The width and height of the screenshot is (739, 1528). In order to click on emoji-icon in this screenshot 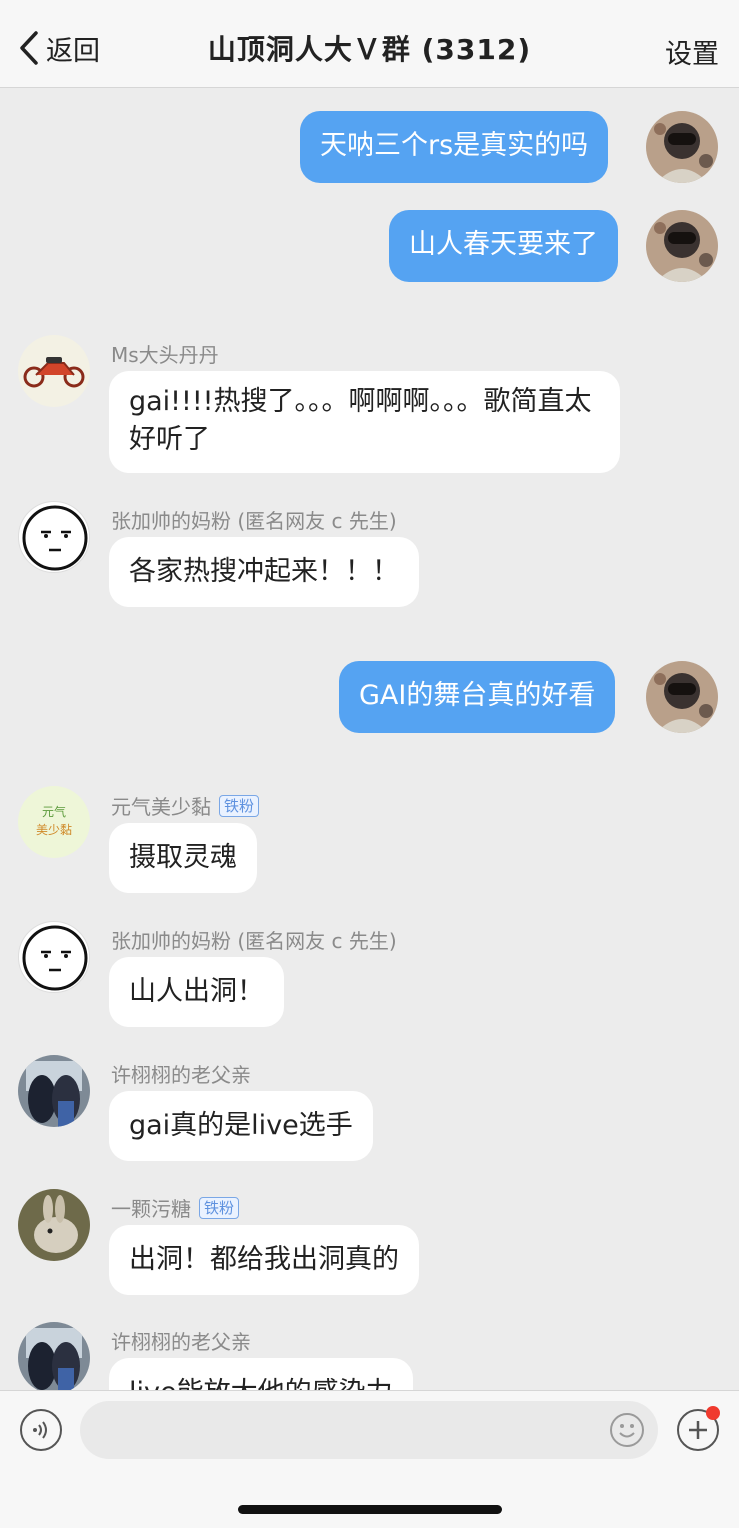, I will do `click(627, 1431)`.